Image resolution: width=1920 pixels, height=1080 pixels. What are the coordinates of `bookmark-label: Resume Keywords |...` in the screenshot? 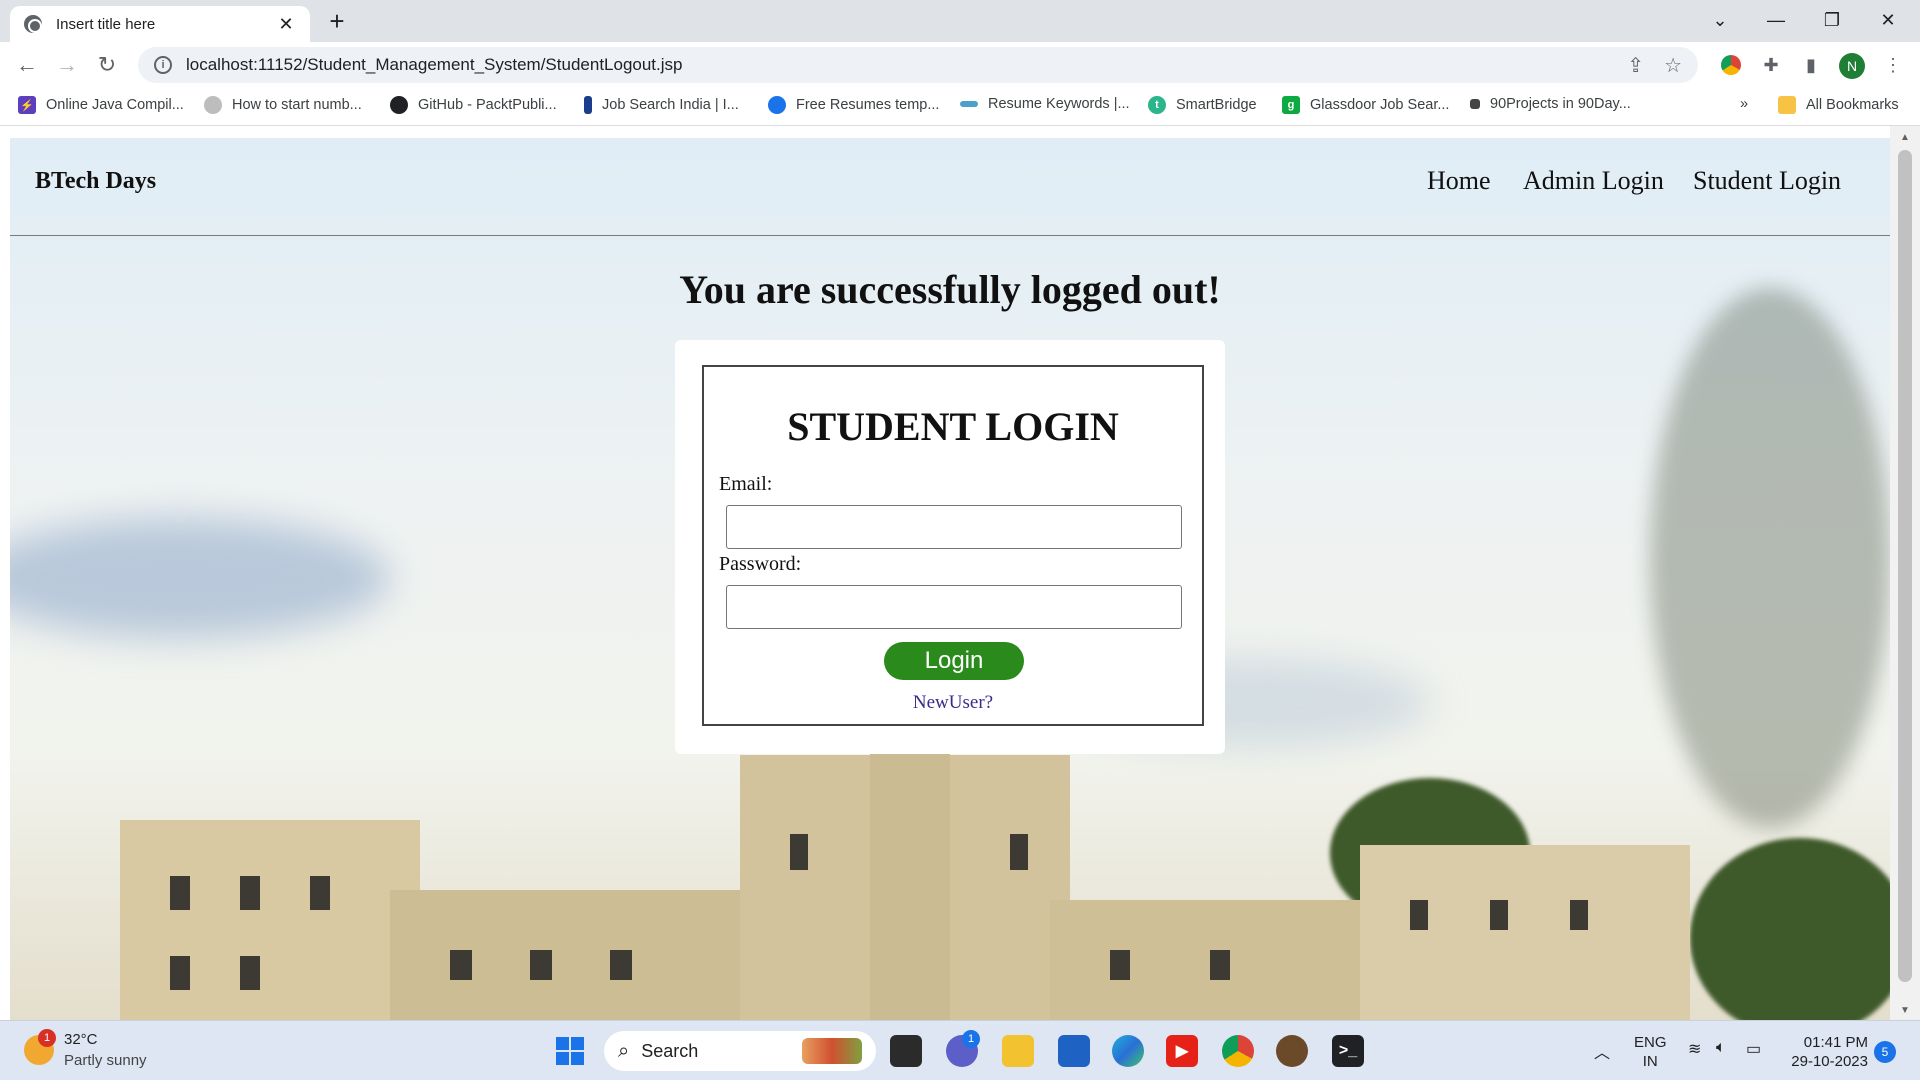 It's located at (1059, 104).